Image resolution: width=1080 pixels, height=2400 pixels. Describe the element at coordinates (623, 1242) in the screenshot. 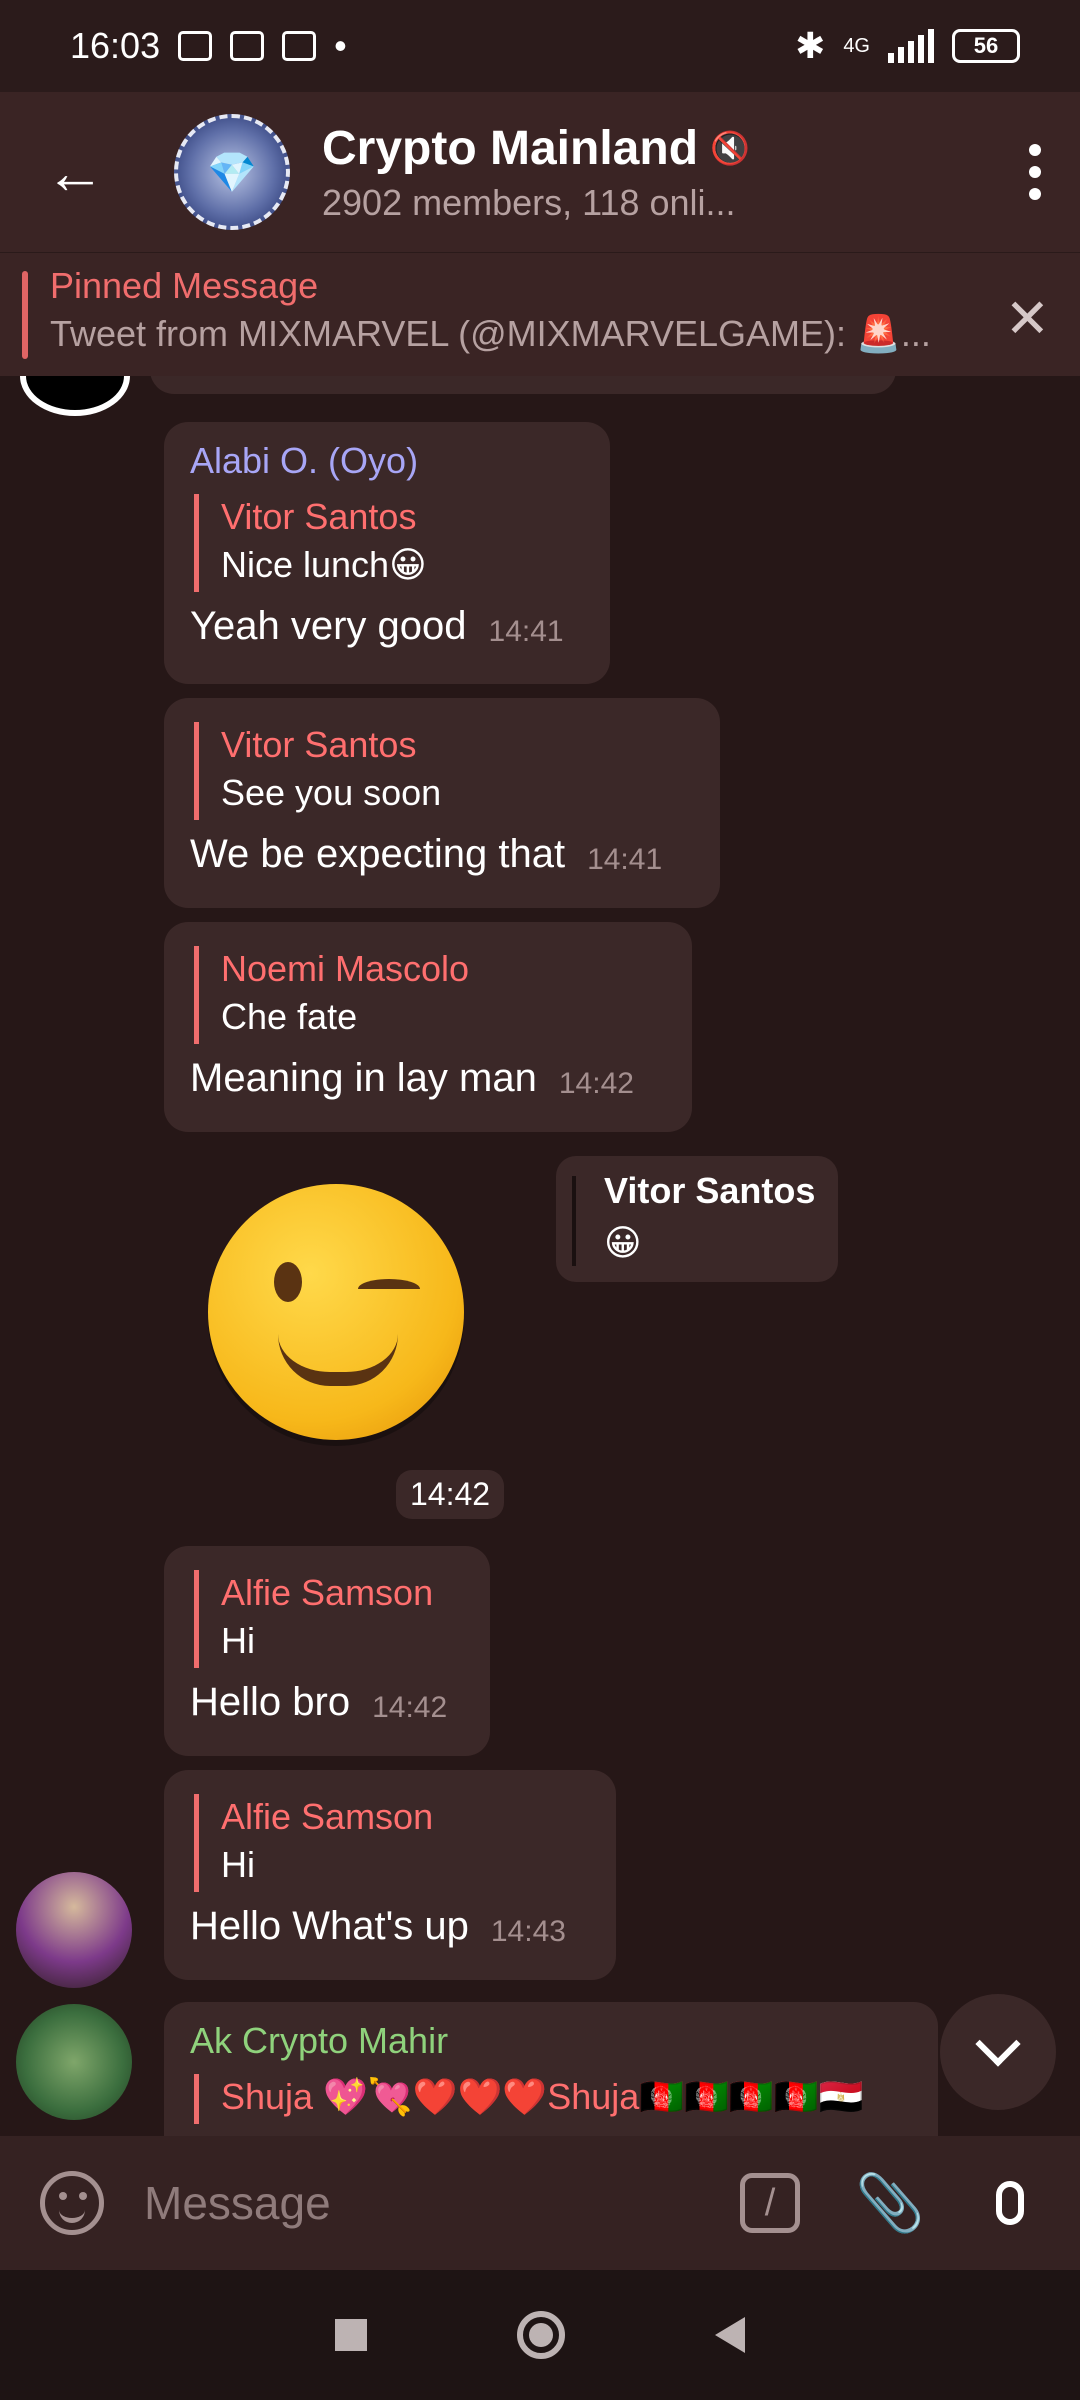

I see `reply-text: 😀` at that location.